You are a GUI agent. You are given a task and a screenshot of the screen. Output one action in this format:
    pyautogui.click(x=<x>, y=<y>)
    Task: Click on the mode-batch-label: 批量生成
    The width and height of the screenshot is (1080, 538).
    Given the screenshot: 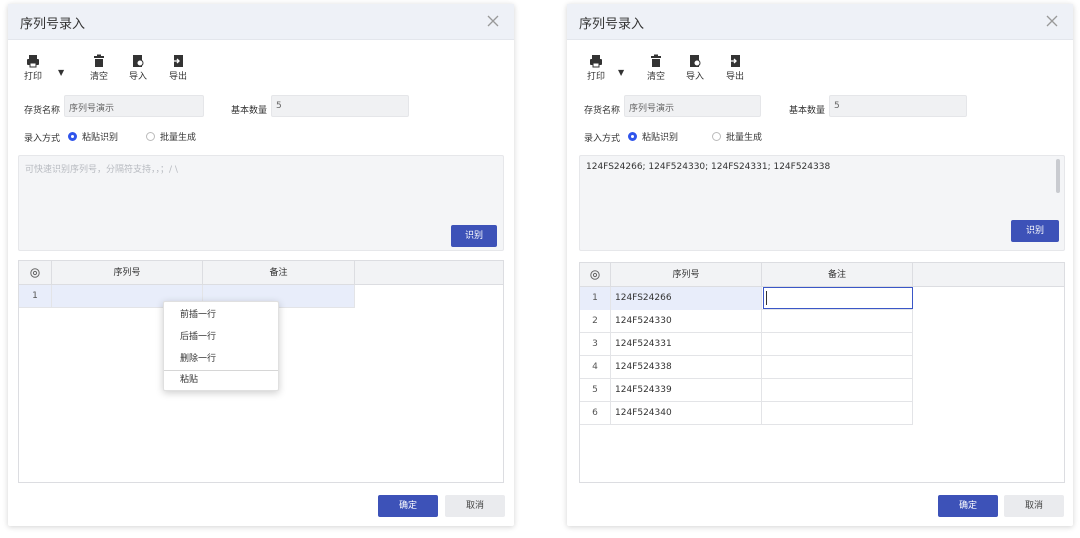 What is the action you would take?
    pyautogui.click(x=744, y=138)
    